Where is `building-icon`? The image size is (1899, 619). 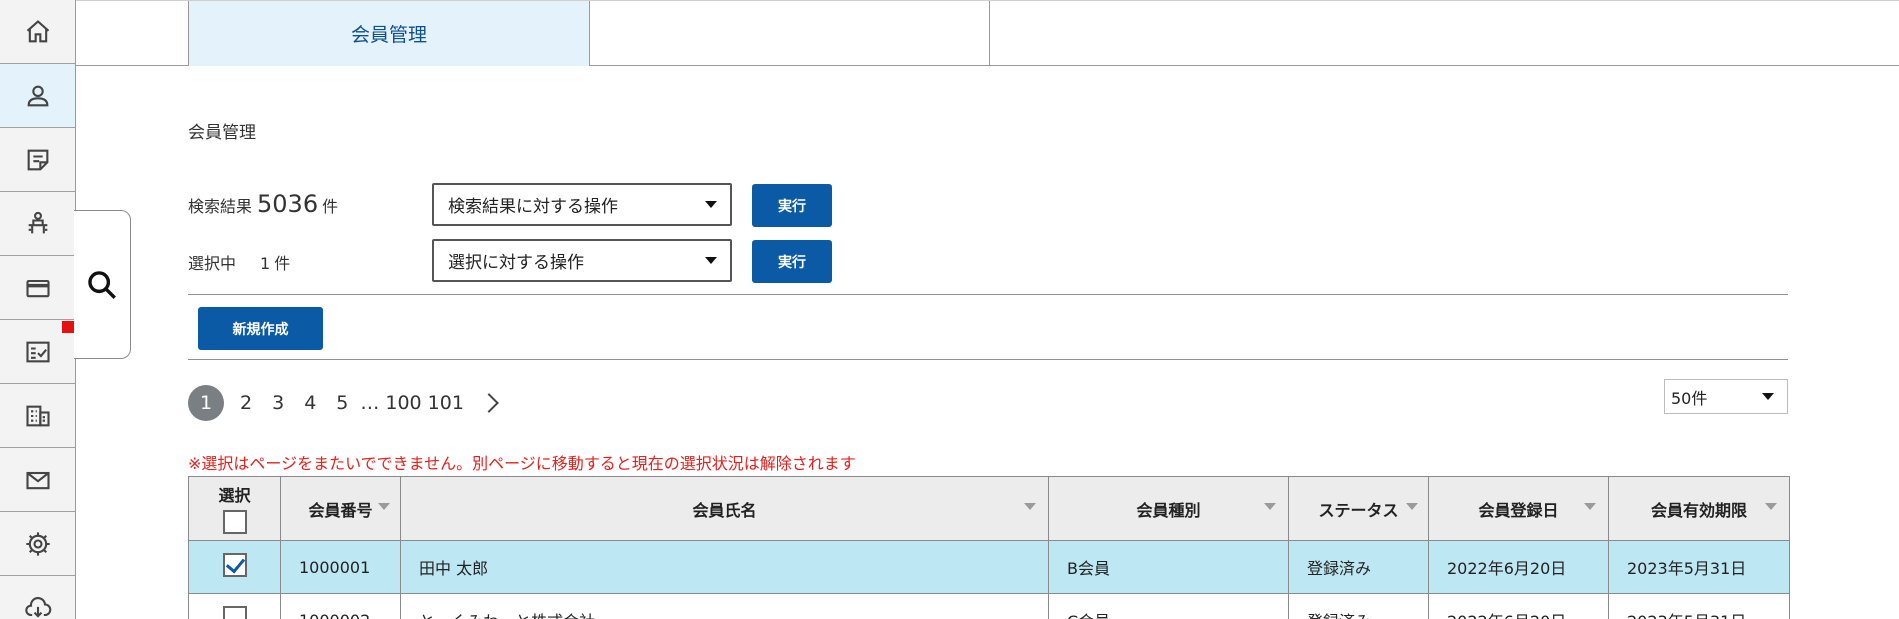
building-icon is located at coordinates (37, 415).